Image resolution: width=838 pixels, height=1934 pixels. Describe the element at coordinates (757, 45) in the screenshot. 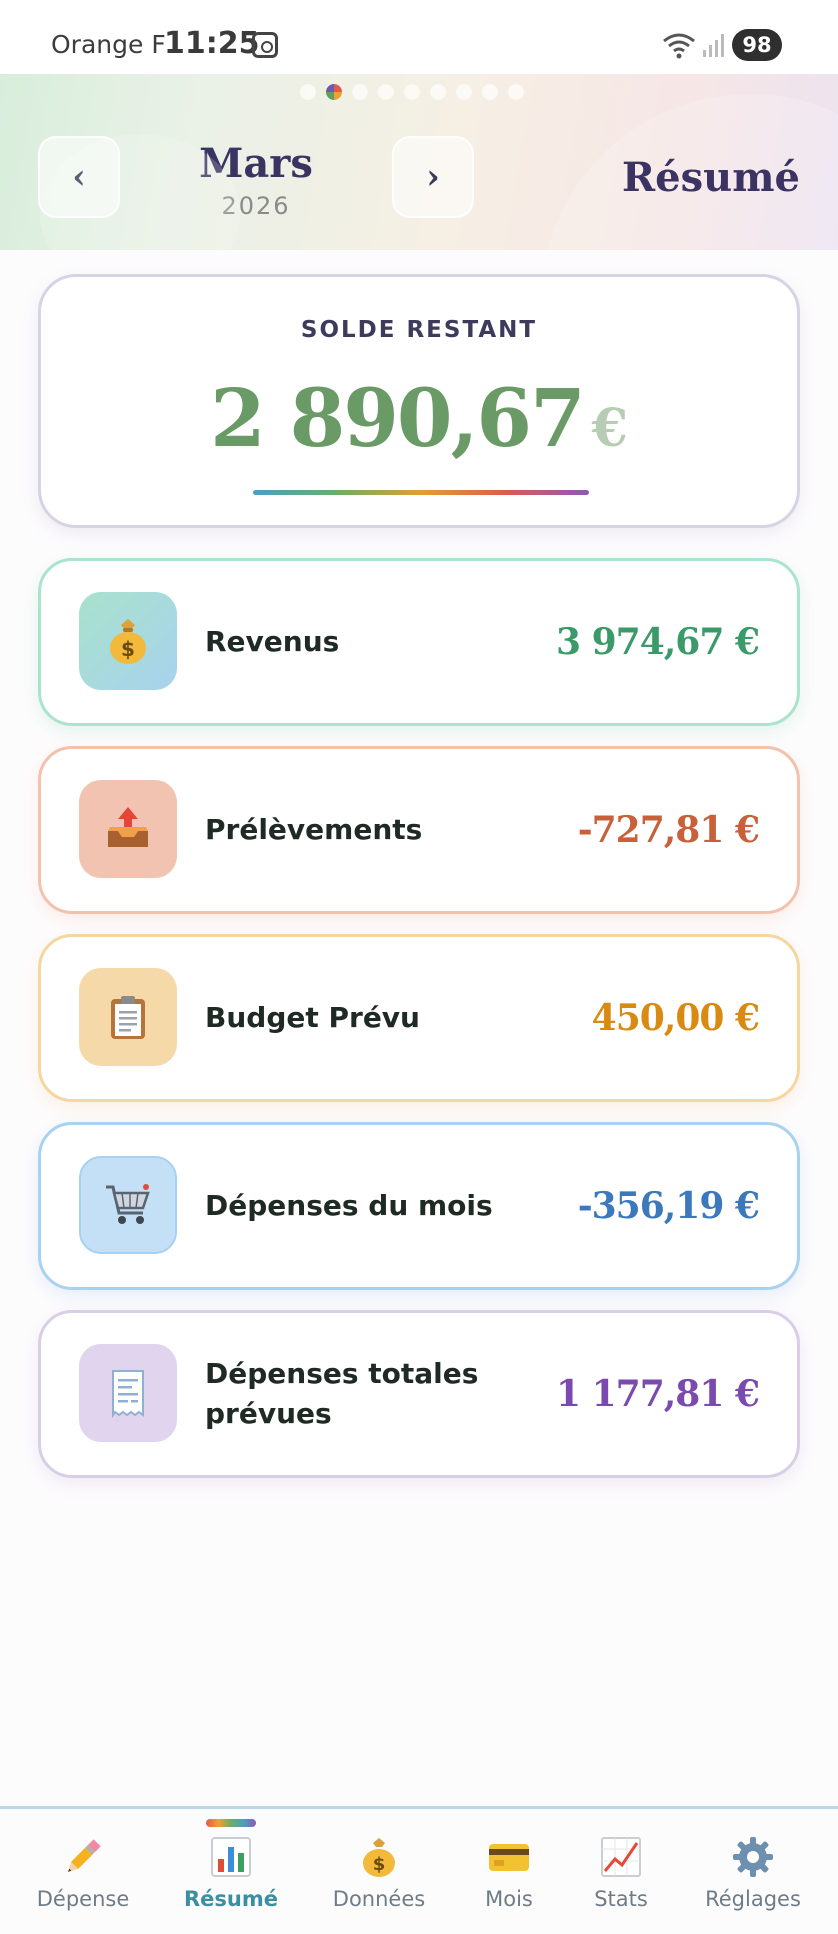

I see `battery-indicator: 98` at that location.